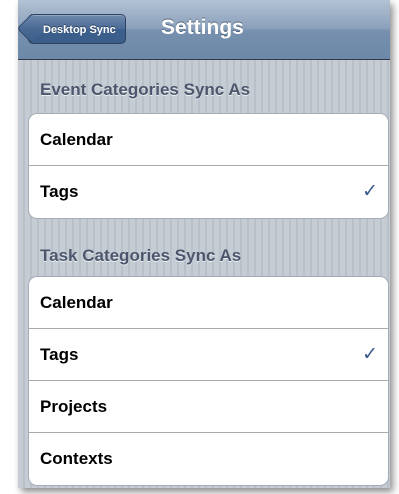 The width and height of the screenshot is (399, 494). Describe the element at coordinates (208, 407) in the screenshot. I see `task-option-projects: Projects` at that location.